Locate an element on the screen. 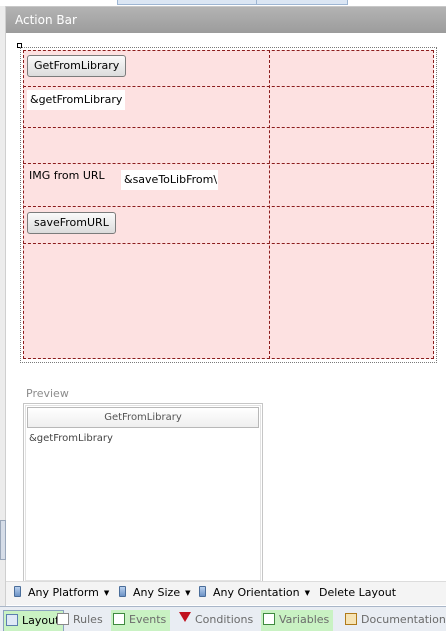 This screenshot has height=631, width=446. tab-label: Documentation is located at coordinates (403, 619).